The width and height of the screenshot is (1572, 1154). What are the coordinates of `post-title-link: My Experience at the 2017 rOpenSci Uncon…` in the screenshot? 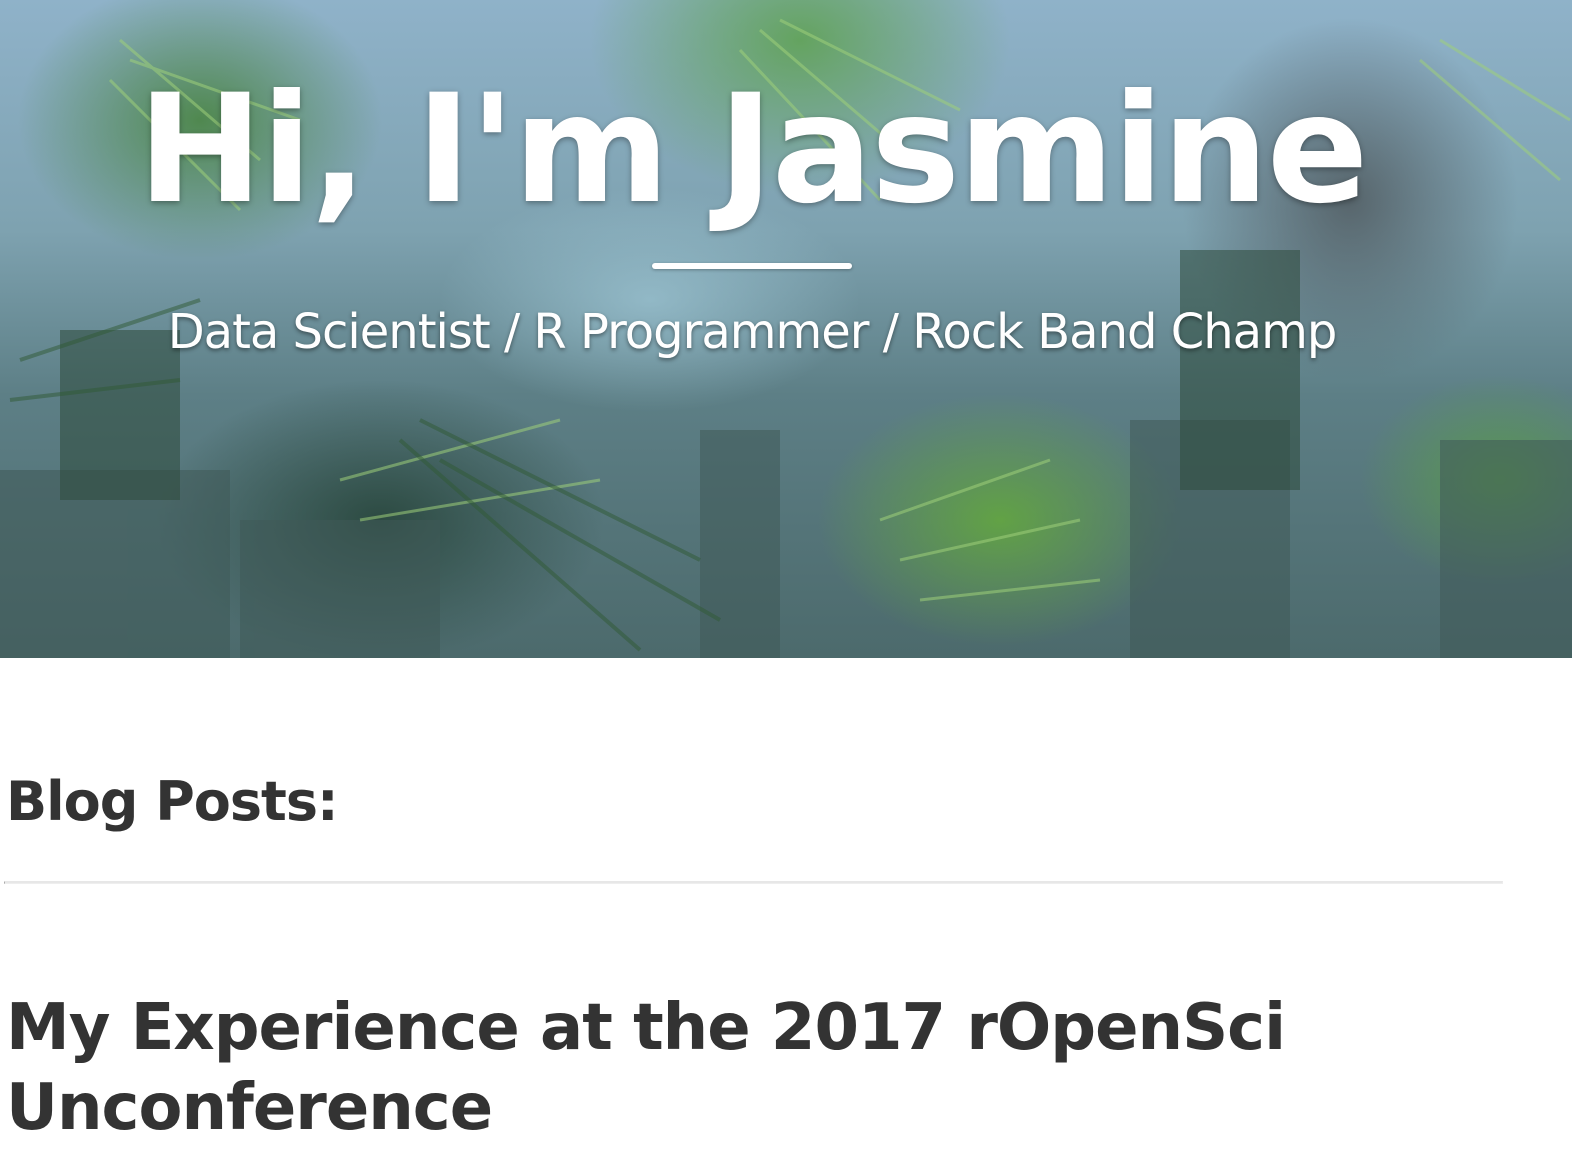 It's located at (746, 1068).